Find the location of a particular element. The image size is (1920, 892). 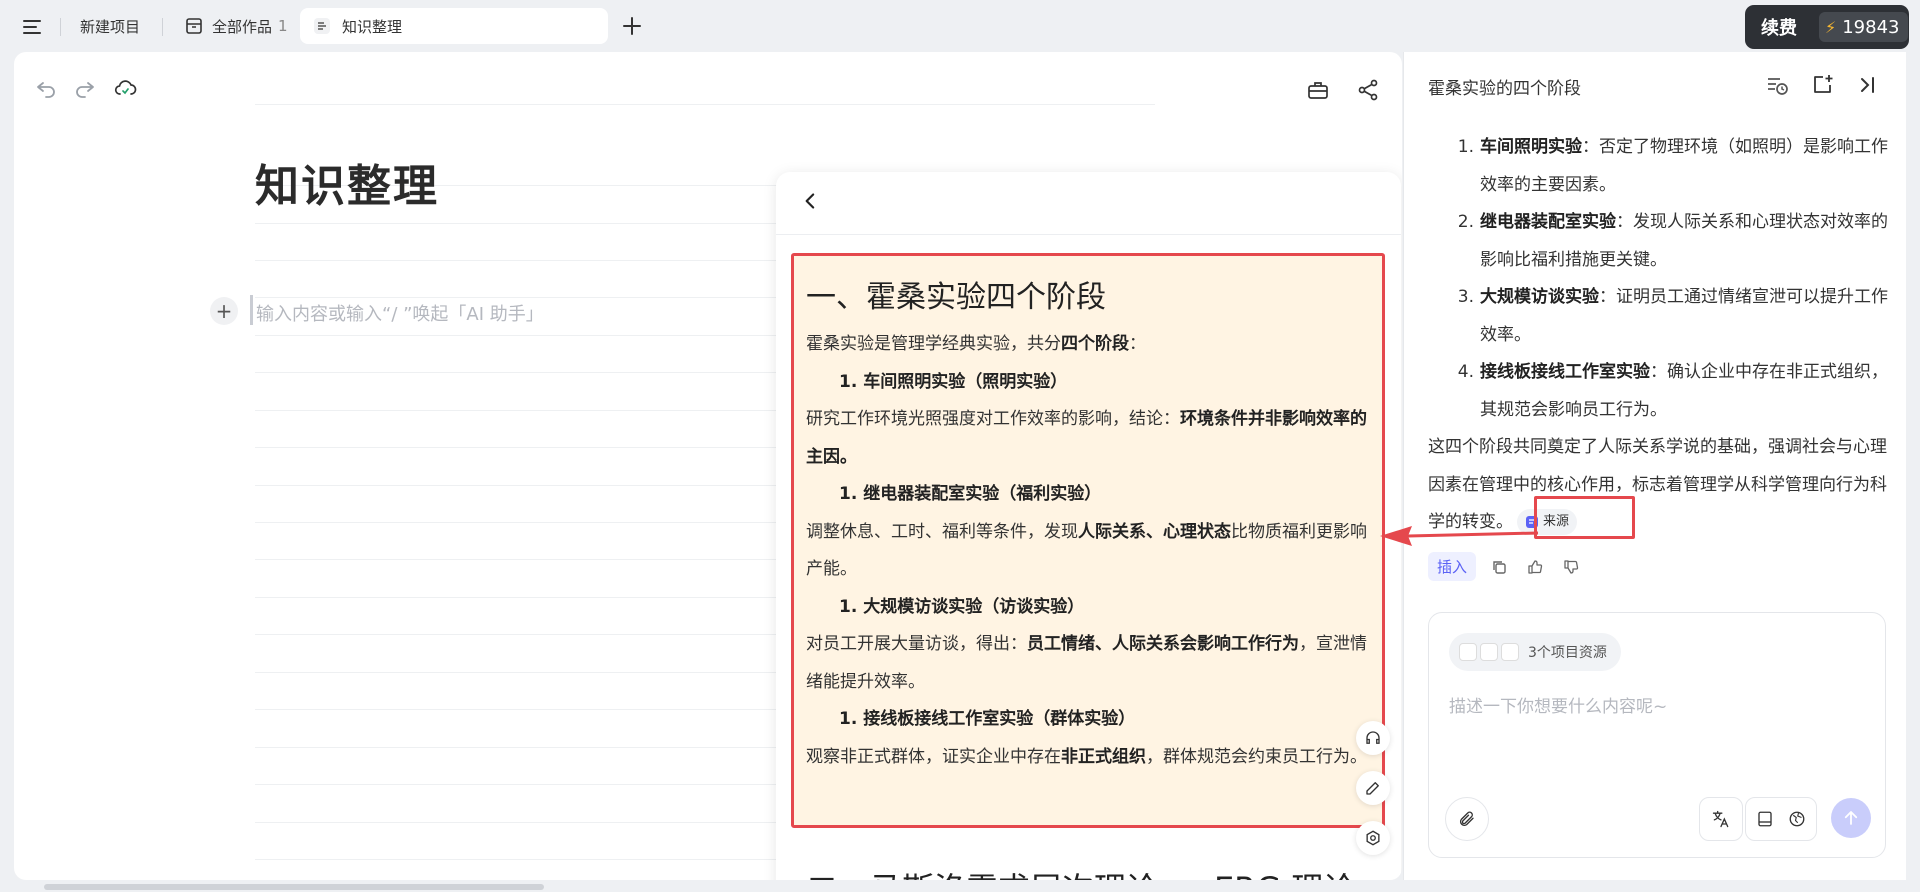

edit-icon is located at coordinates (1373, 788).